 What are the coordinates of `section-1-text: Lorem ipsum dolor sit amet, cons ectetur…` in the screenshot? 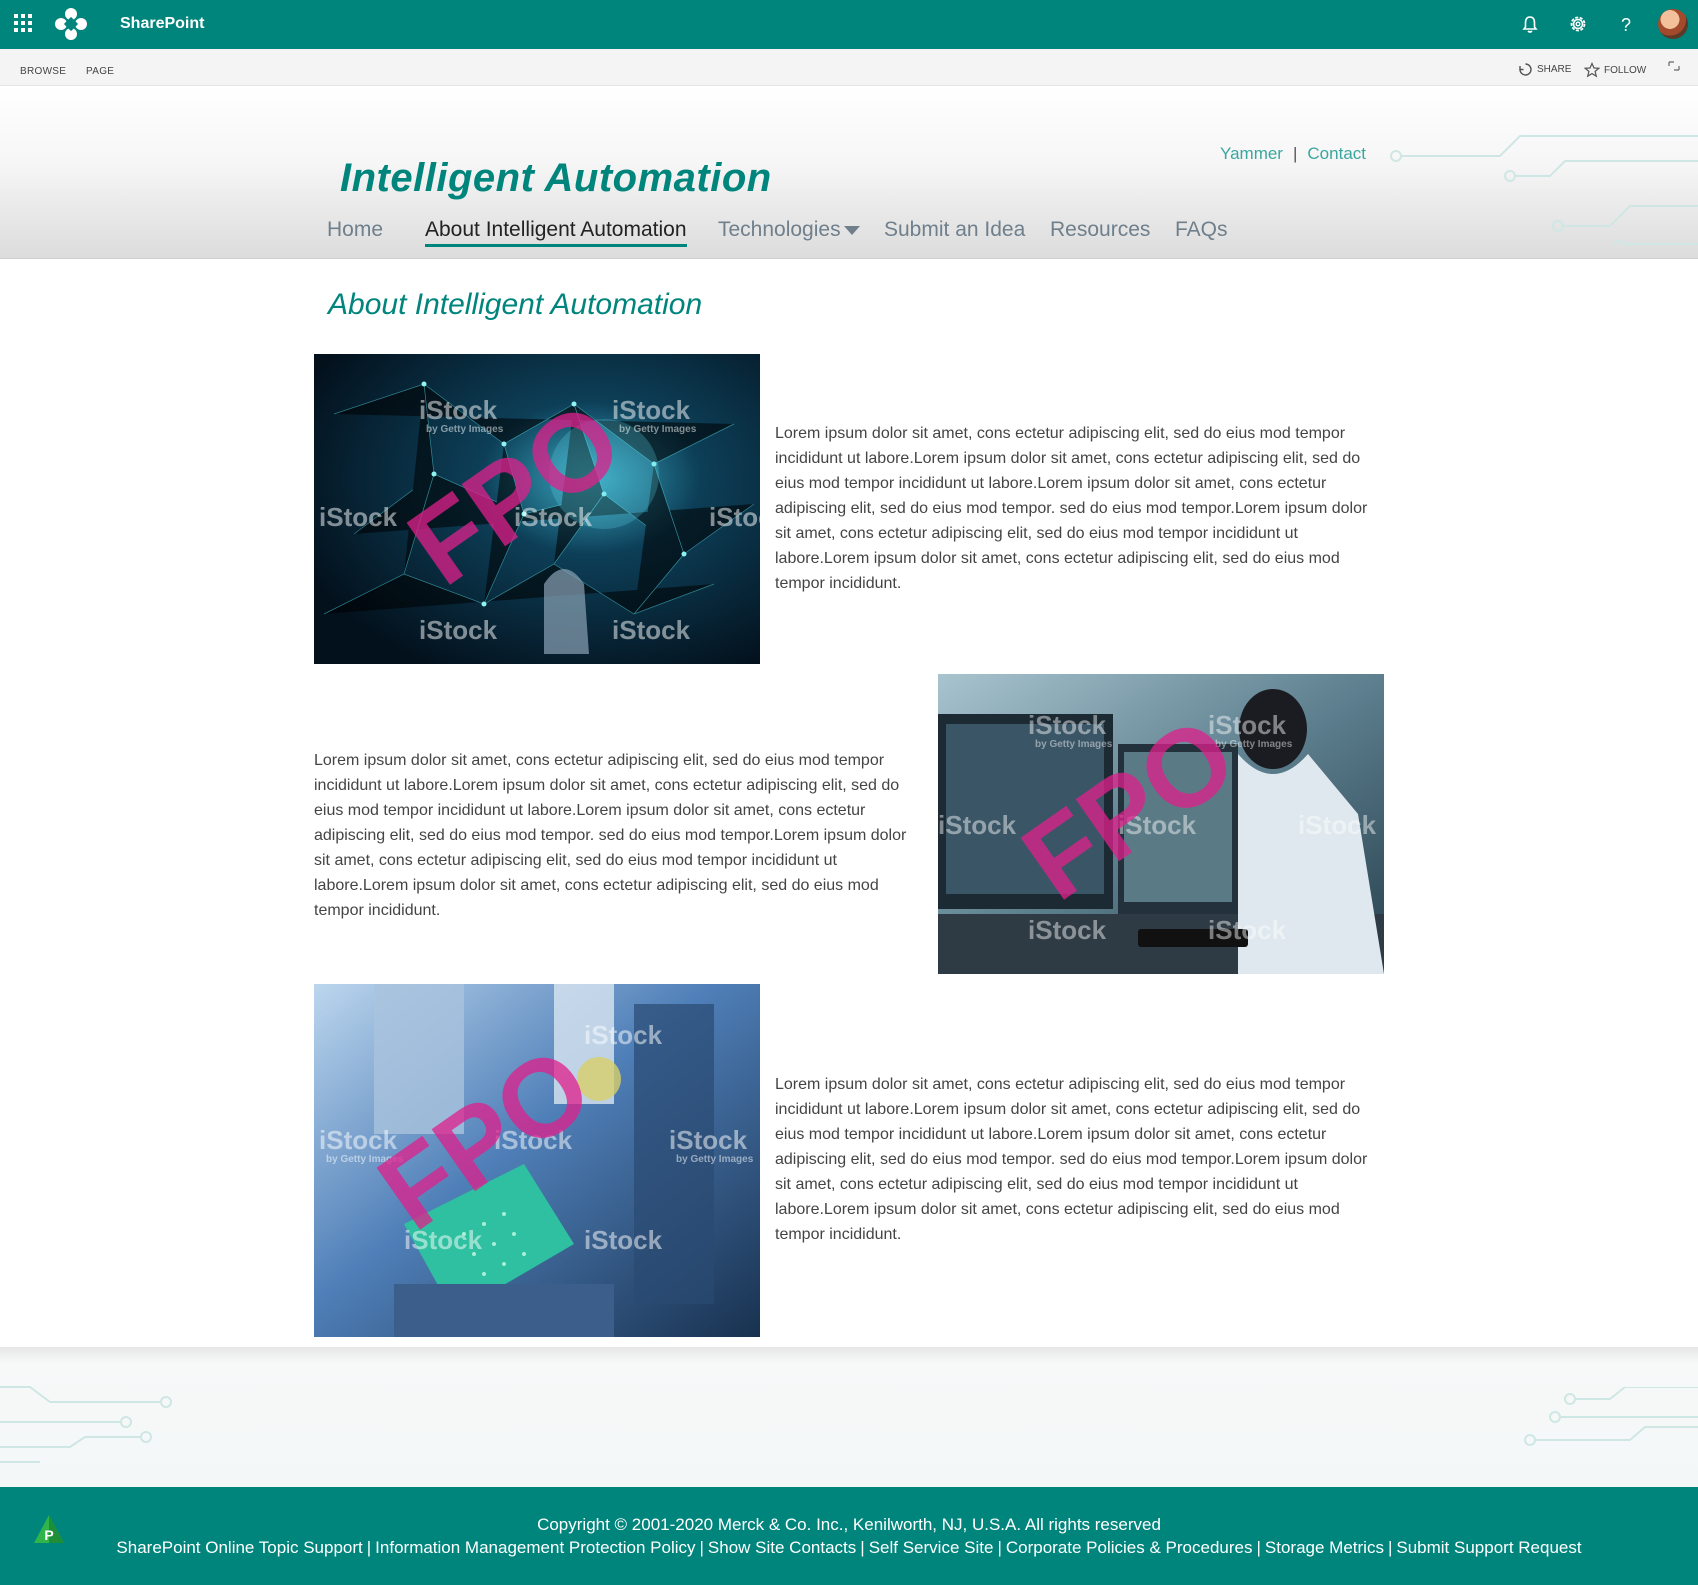 It's located at (1071, 508).